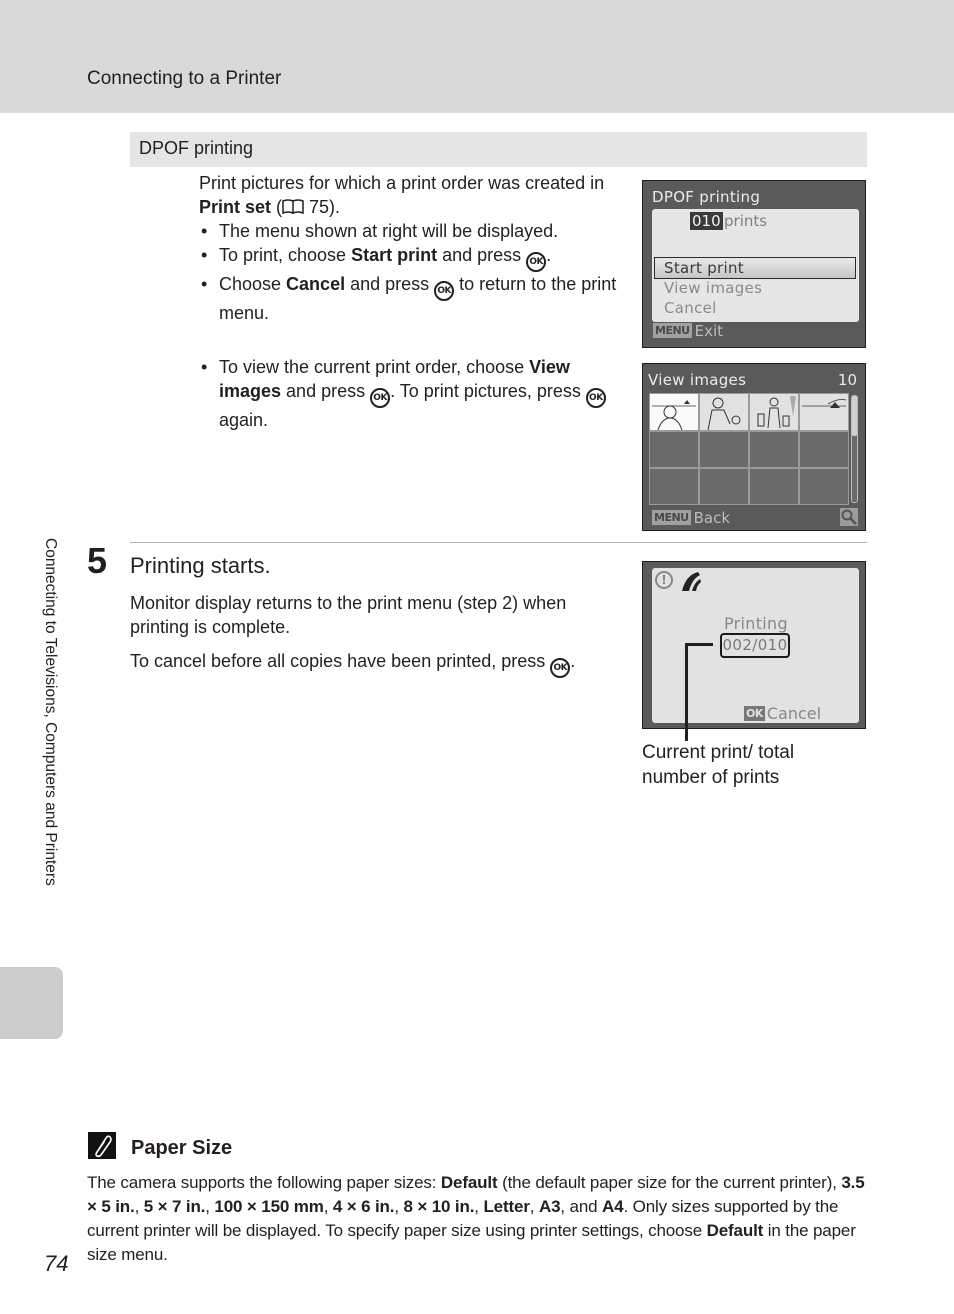  What do you see at coordinates (549, 1206) in the screenshot?
I see `note-bold-term: A3` at bounding box center [549, 1206].